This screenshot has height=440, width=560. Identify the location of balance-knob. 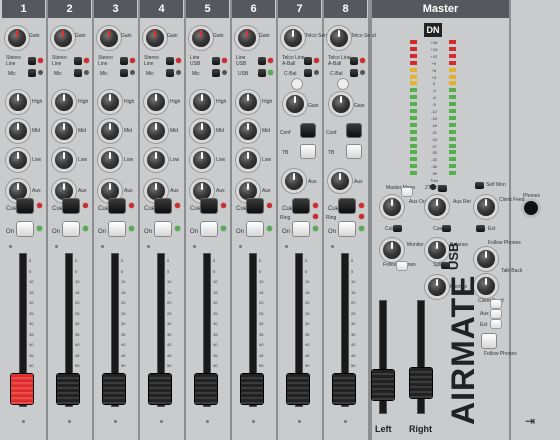
(437, 250).